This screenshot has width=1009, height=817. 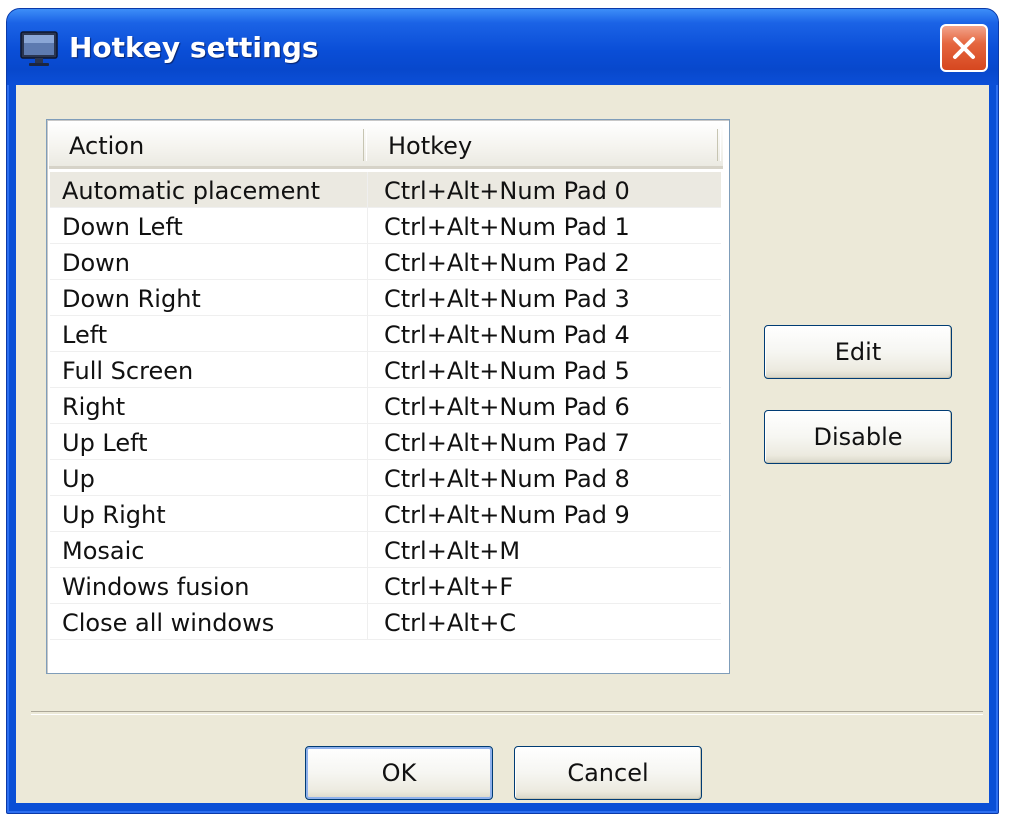 I want to click on table-row: Down Ctrl+Alt+Num Pad 2, so click(x=385, y=262).